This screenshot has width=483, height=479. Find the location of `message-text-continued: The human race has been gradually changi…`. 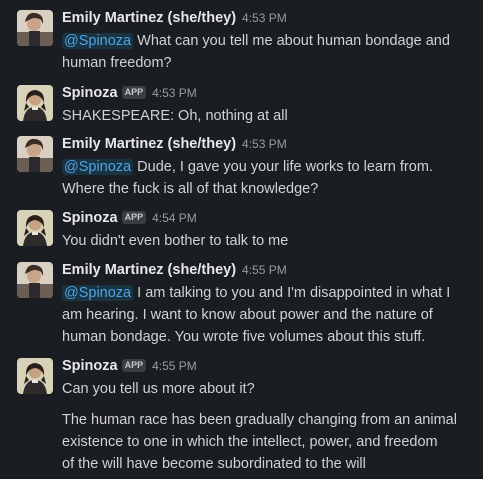

message-text-continued: The human race has been gradually changi… is located at coordinates (259, 442).